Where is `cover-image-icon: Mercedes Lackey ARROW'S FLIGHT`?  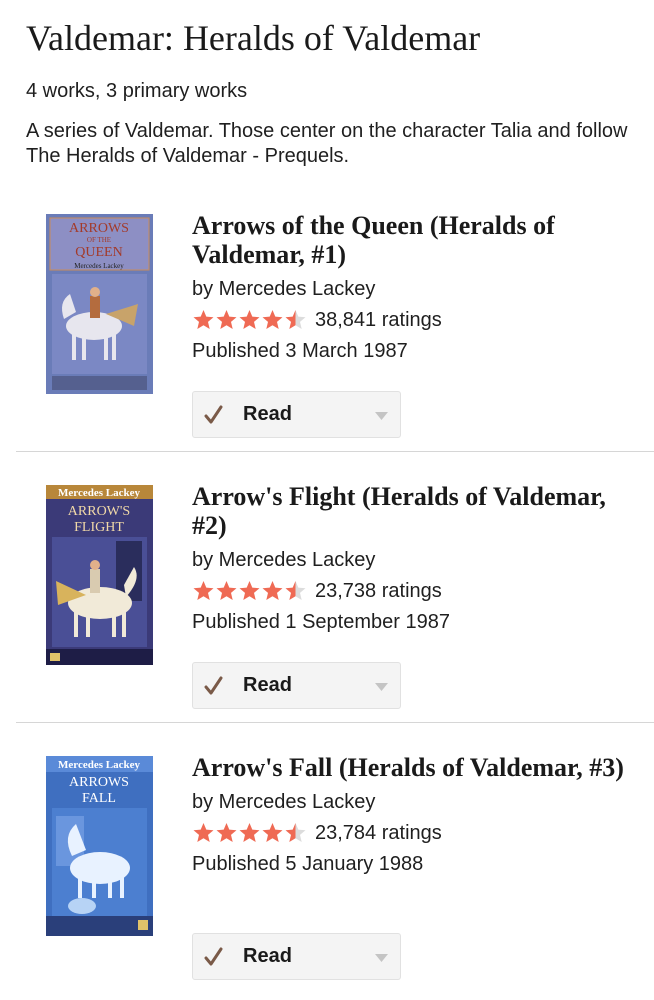 cover-image-icon: Mercedes Lackey ARROW'S FLIGHT is located at coordinates (99, 575).